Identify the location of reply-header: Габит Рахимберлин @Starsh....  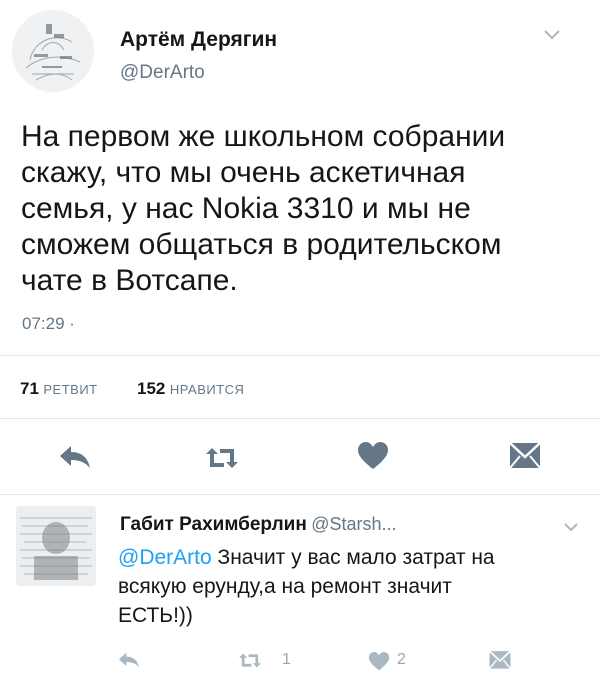
(258, 525).